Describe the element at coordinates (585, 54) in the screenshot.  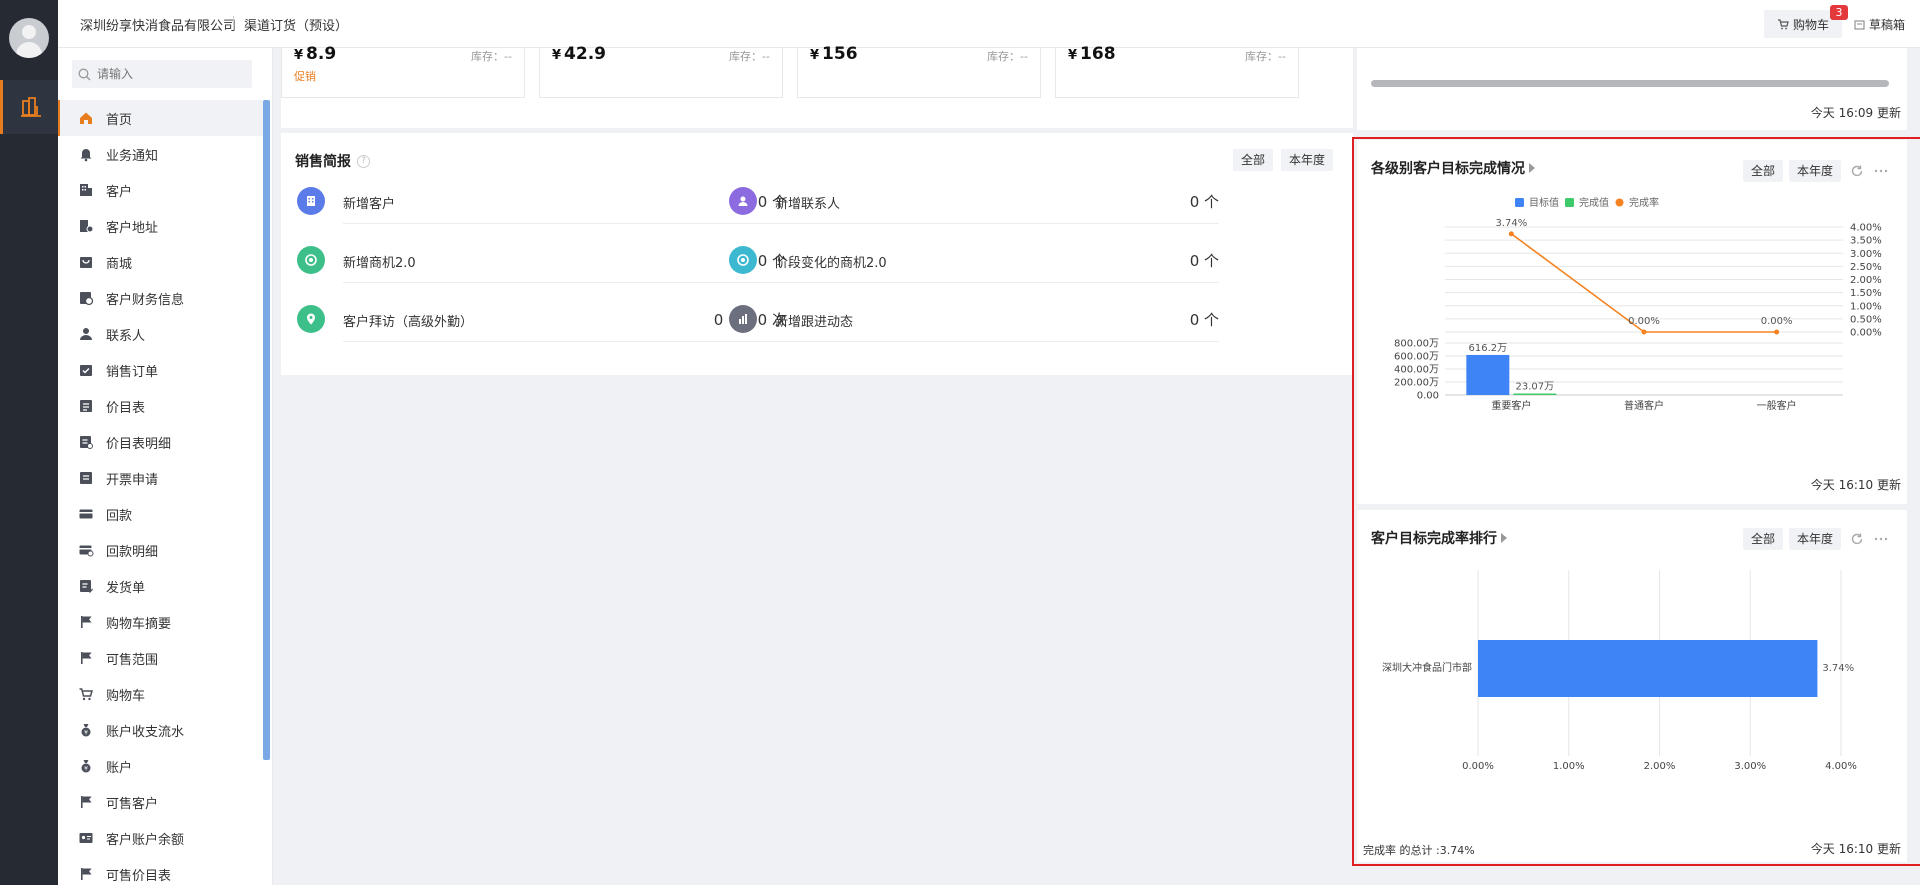
I see `product-price-value: 42.9` at that location.